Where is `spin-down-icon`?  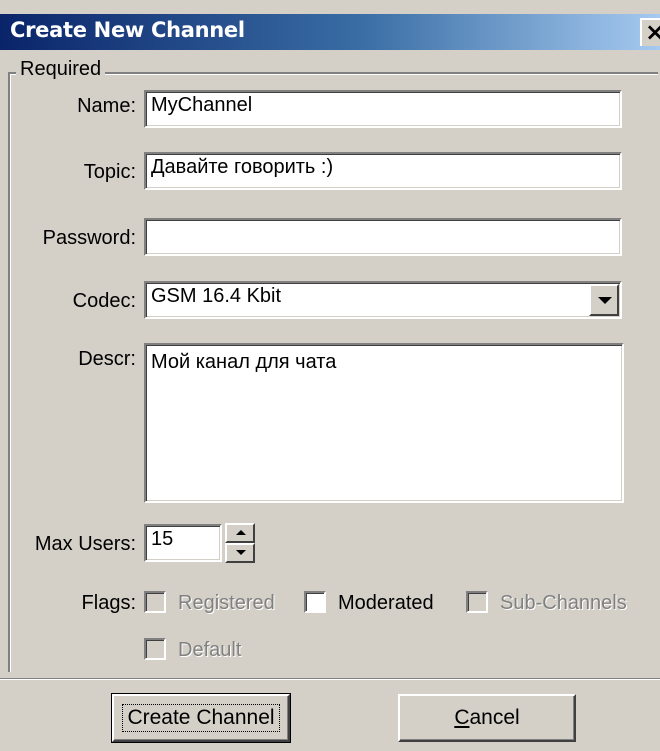 spin-down-icon is located at coordinates (240, 553).